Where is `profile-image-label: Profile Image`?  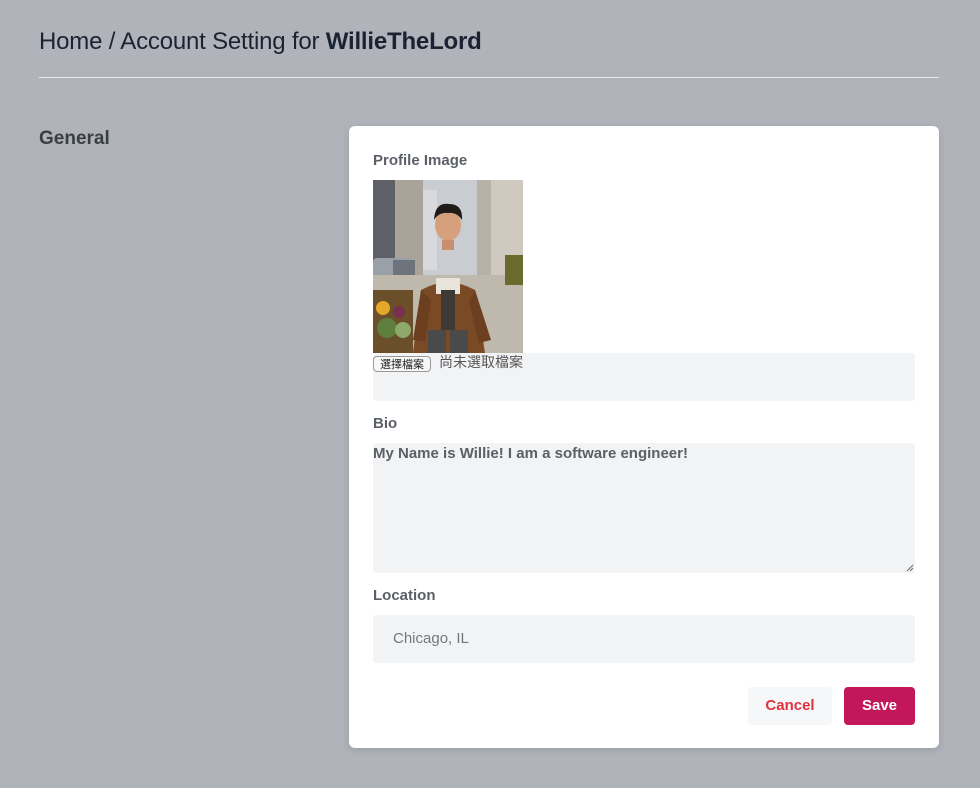 profile-image-label: Profile Image is located at coordinates (420, 160).